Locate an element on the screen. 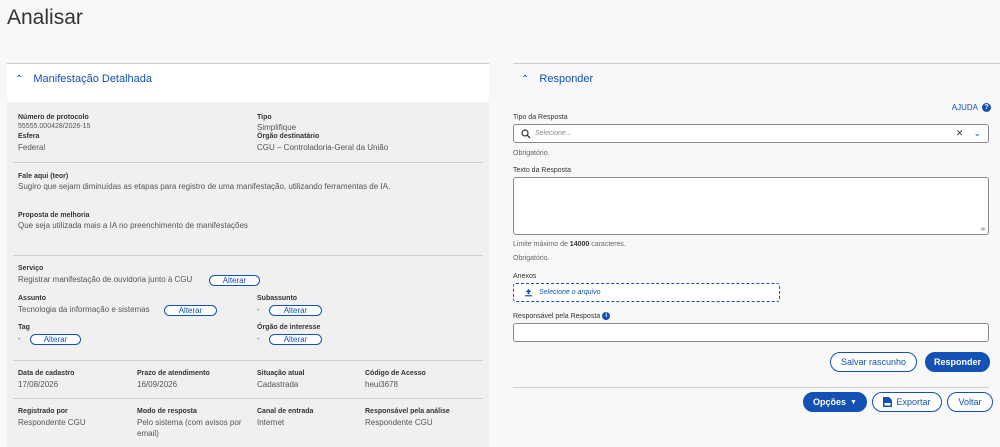 Image resolution: width=1000 pixels, height=447 pixels. responsavel-input is located at coordinates (751, 332).